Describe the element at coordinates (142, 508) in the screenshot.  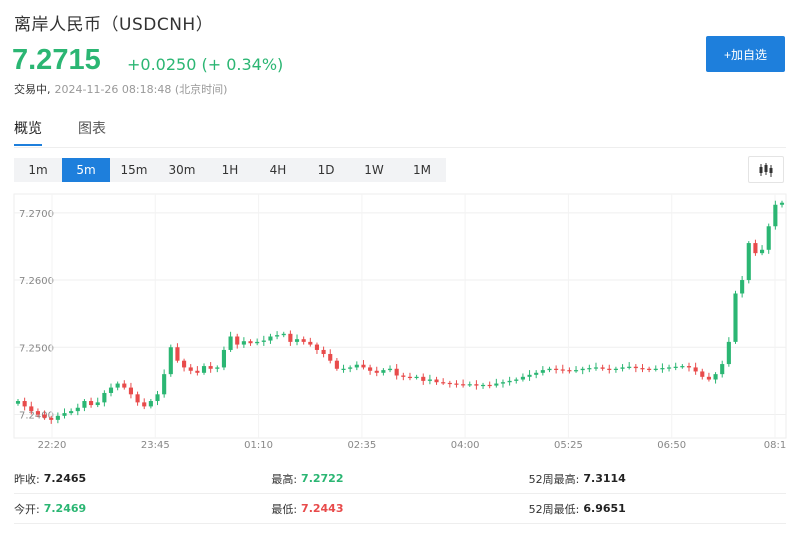
I see `stat-open: 今开: 7.2469` at that location.